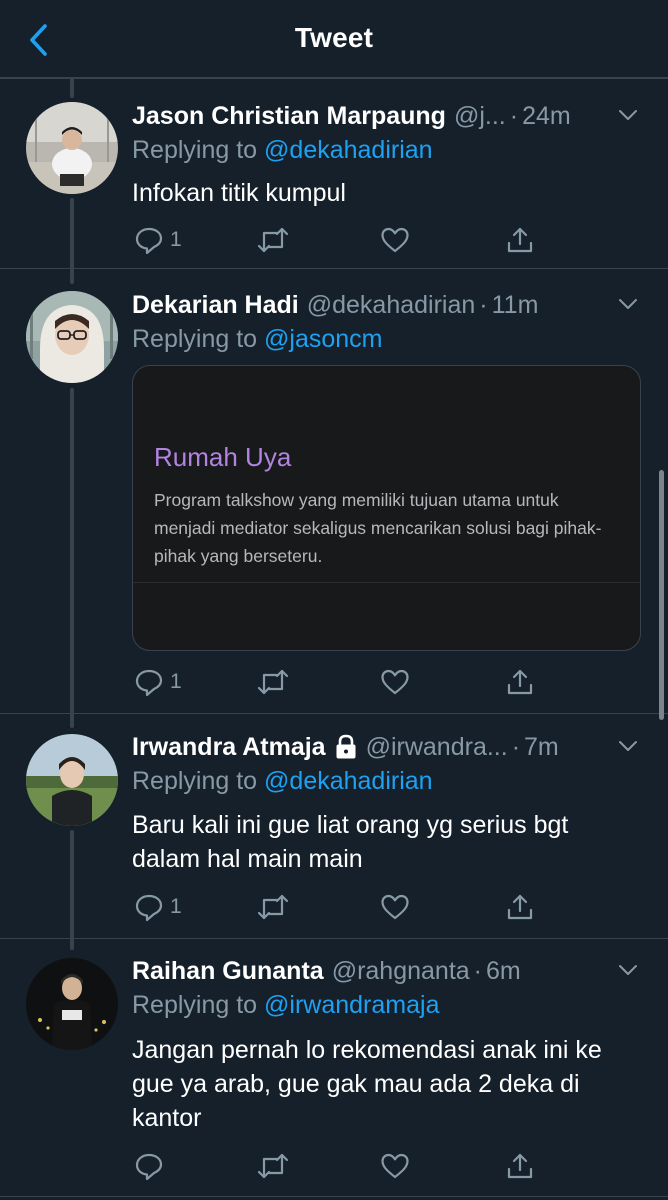 The image size is (668, 1200). What do you see at coordinates (401, 971) in the screenshot?
I see `author-handle: @rahgnanta` at bounding box center [401, 971].